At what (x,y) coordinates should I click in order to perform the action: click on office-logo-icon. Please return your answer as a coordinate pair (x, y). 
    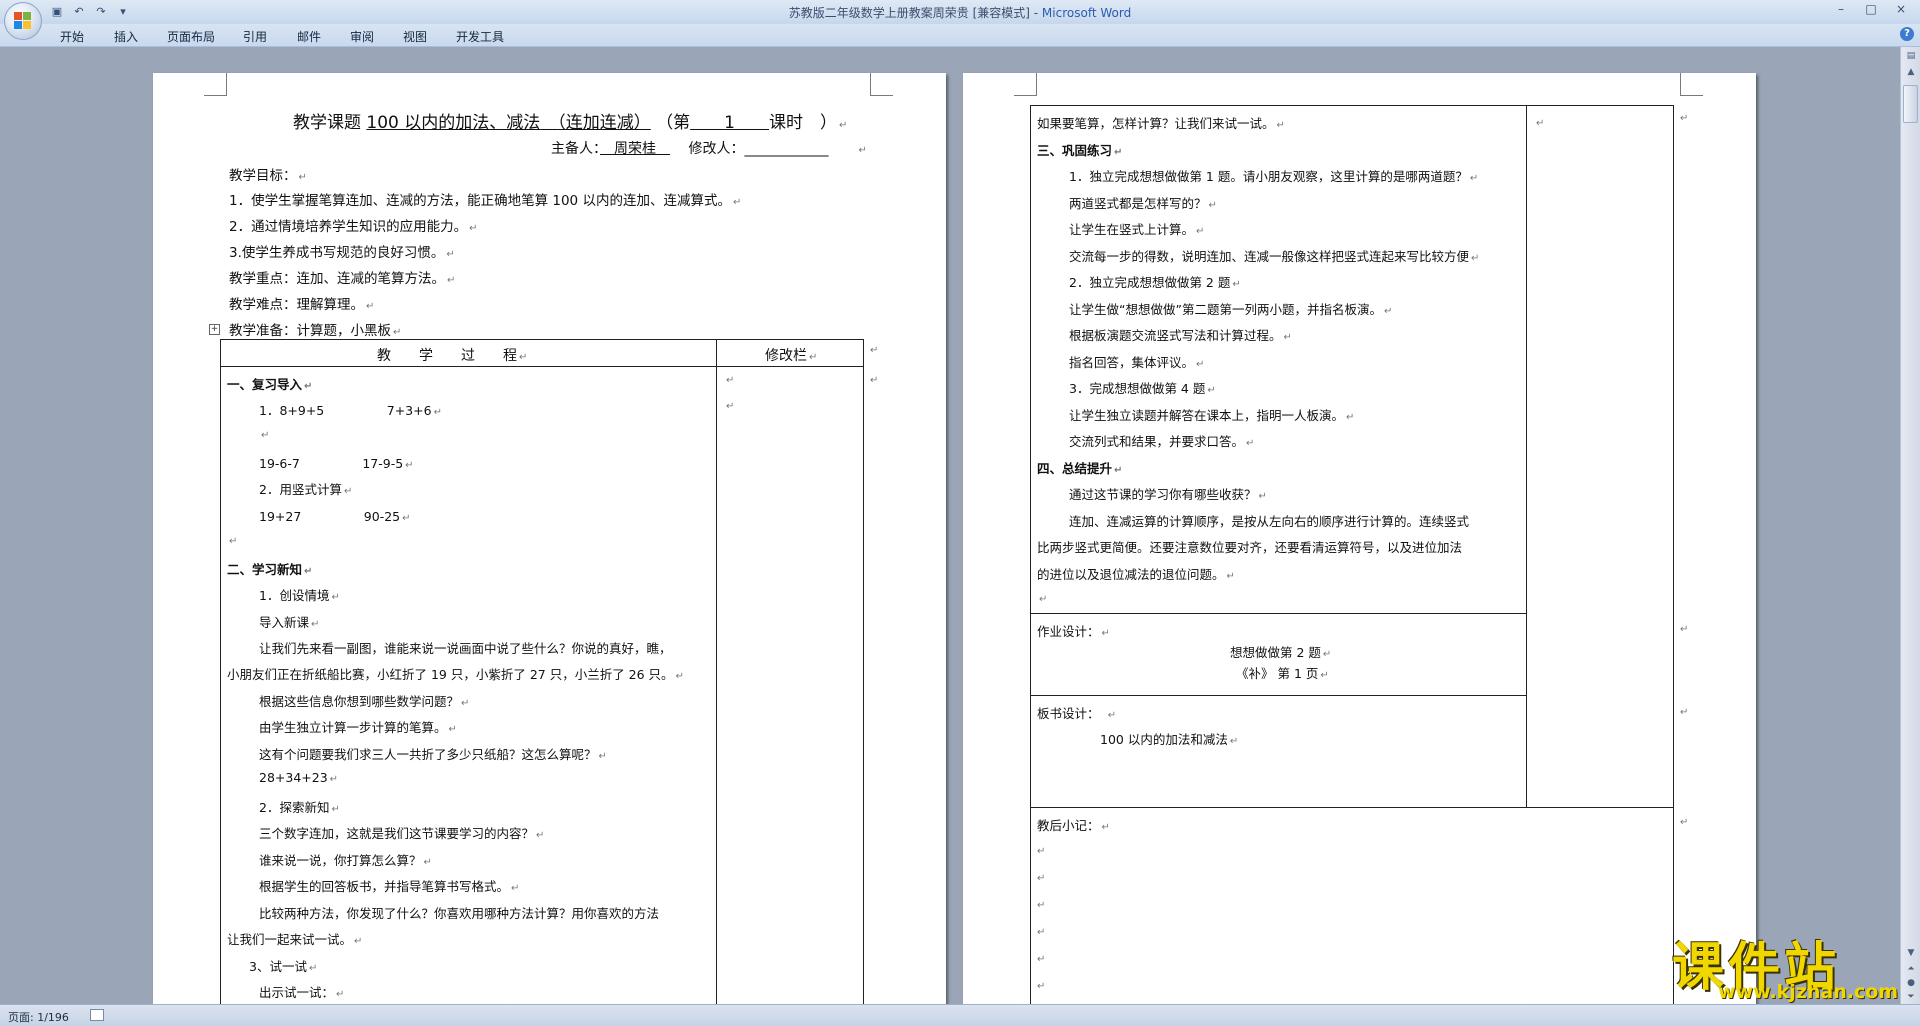
    Looking at the image, I should click on (23, 21).